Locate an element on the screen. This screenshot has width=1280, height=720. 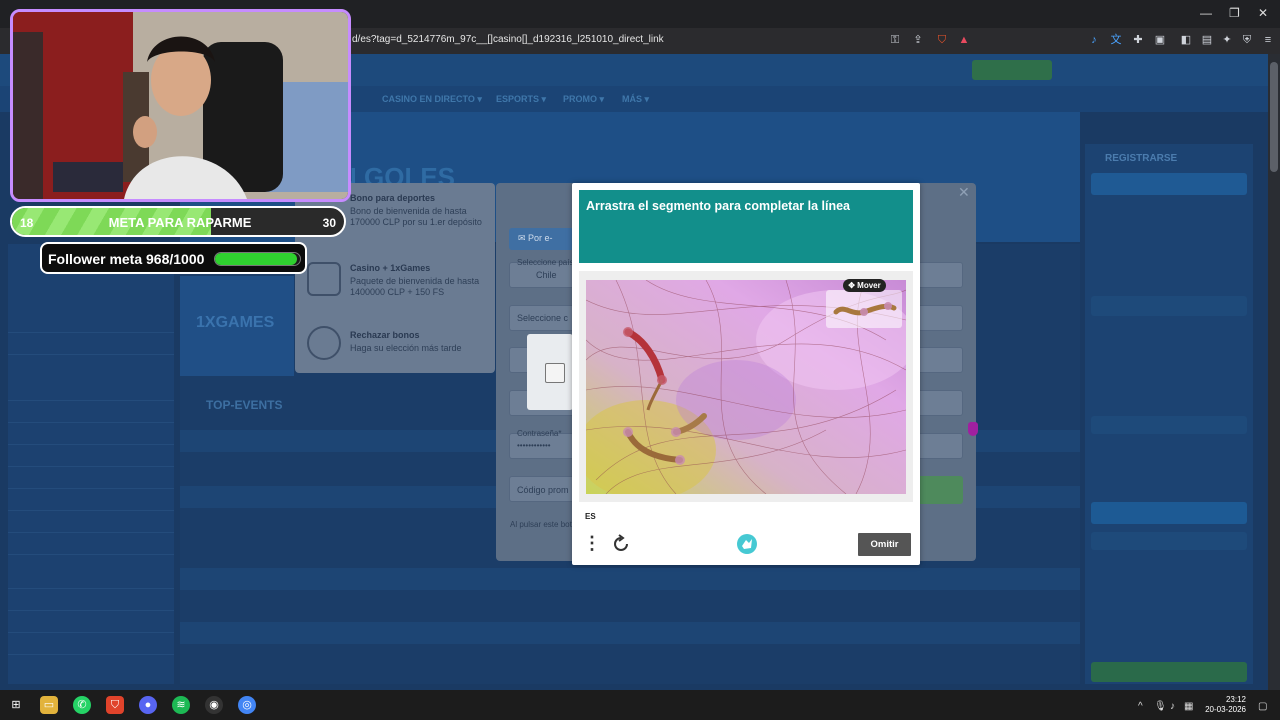
modal-close-icon: ✕ is located at coordinates (964, 192).